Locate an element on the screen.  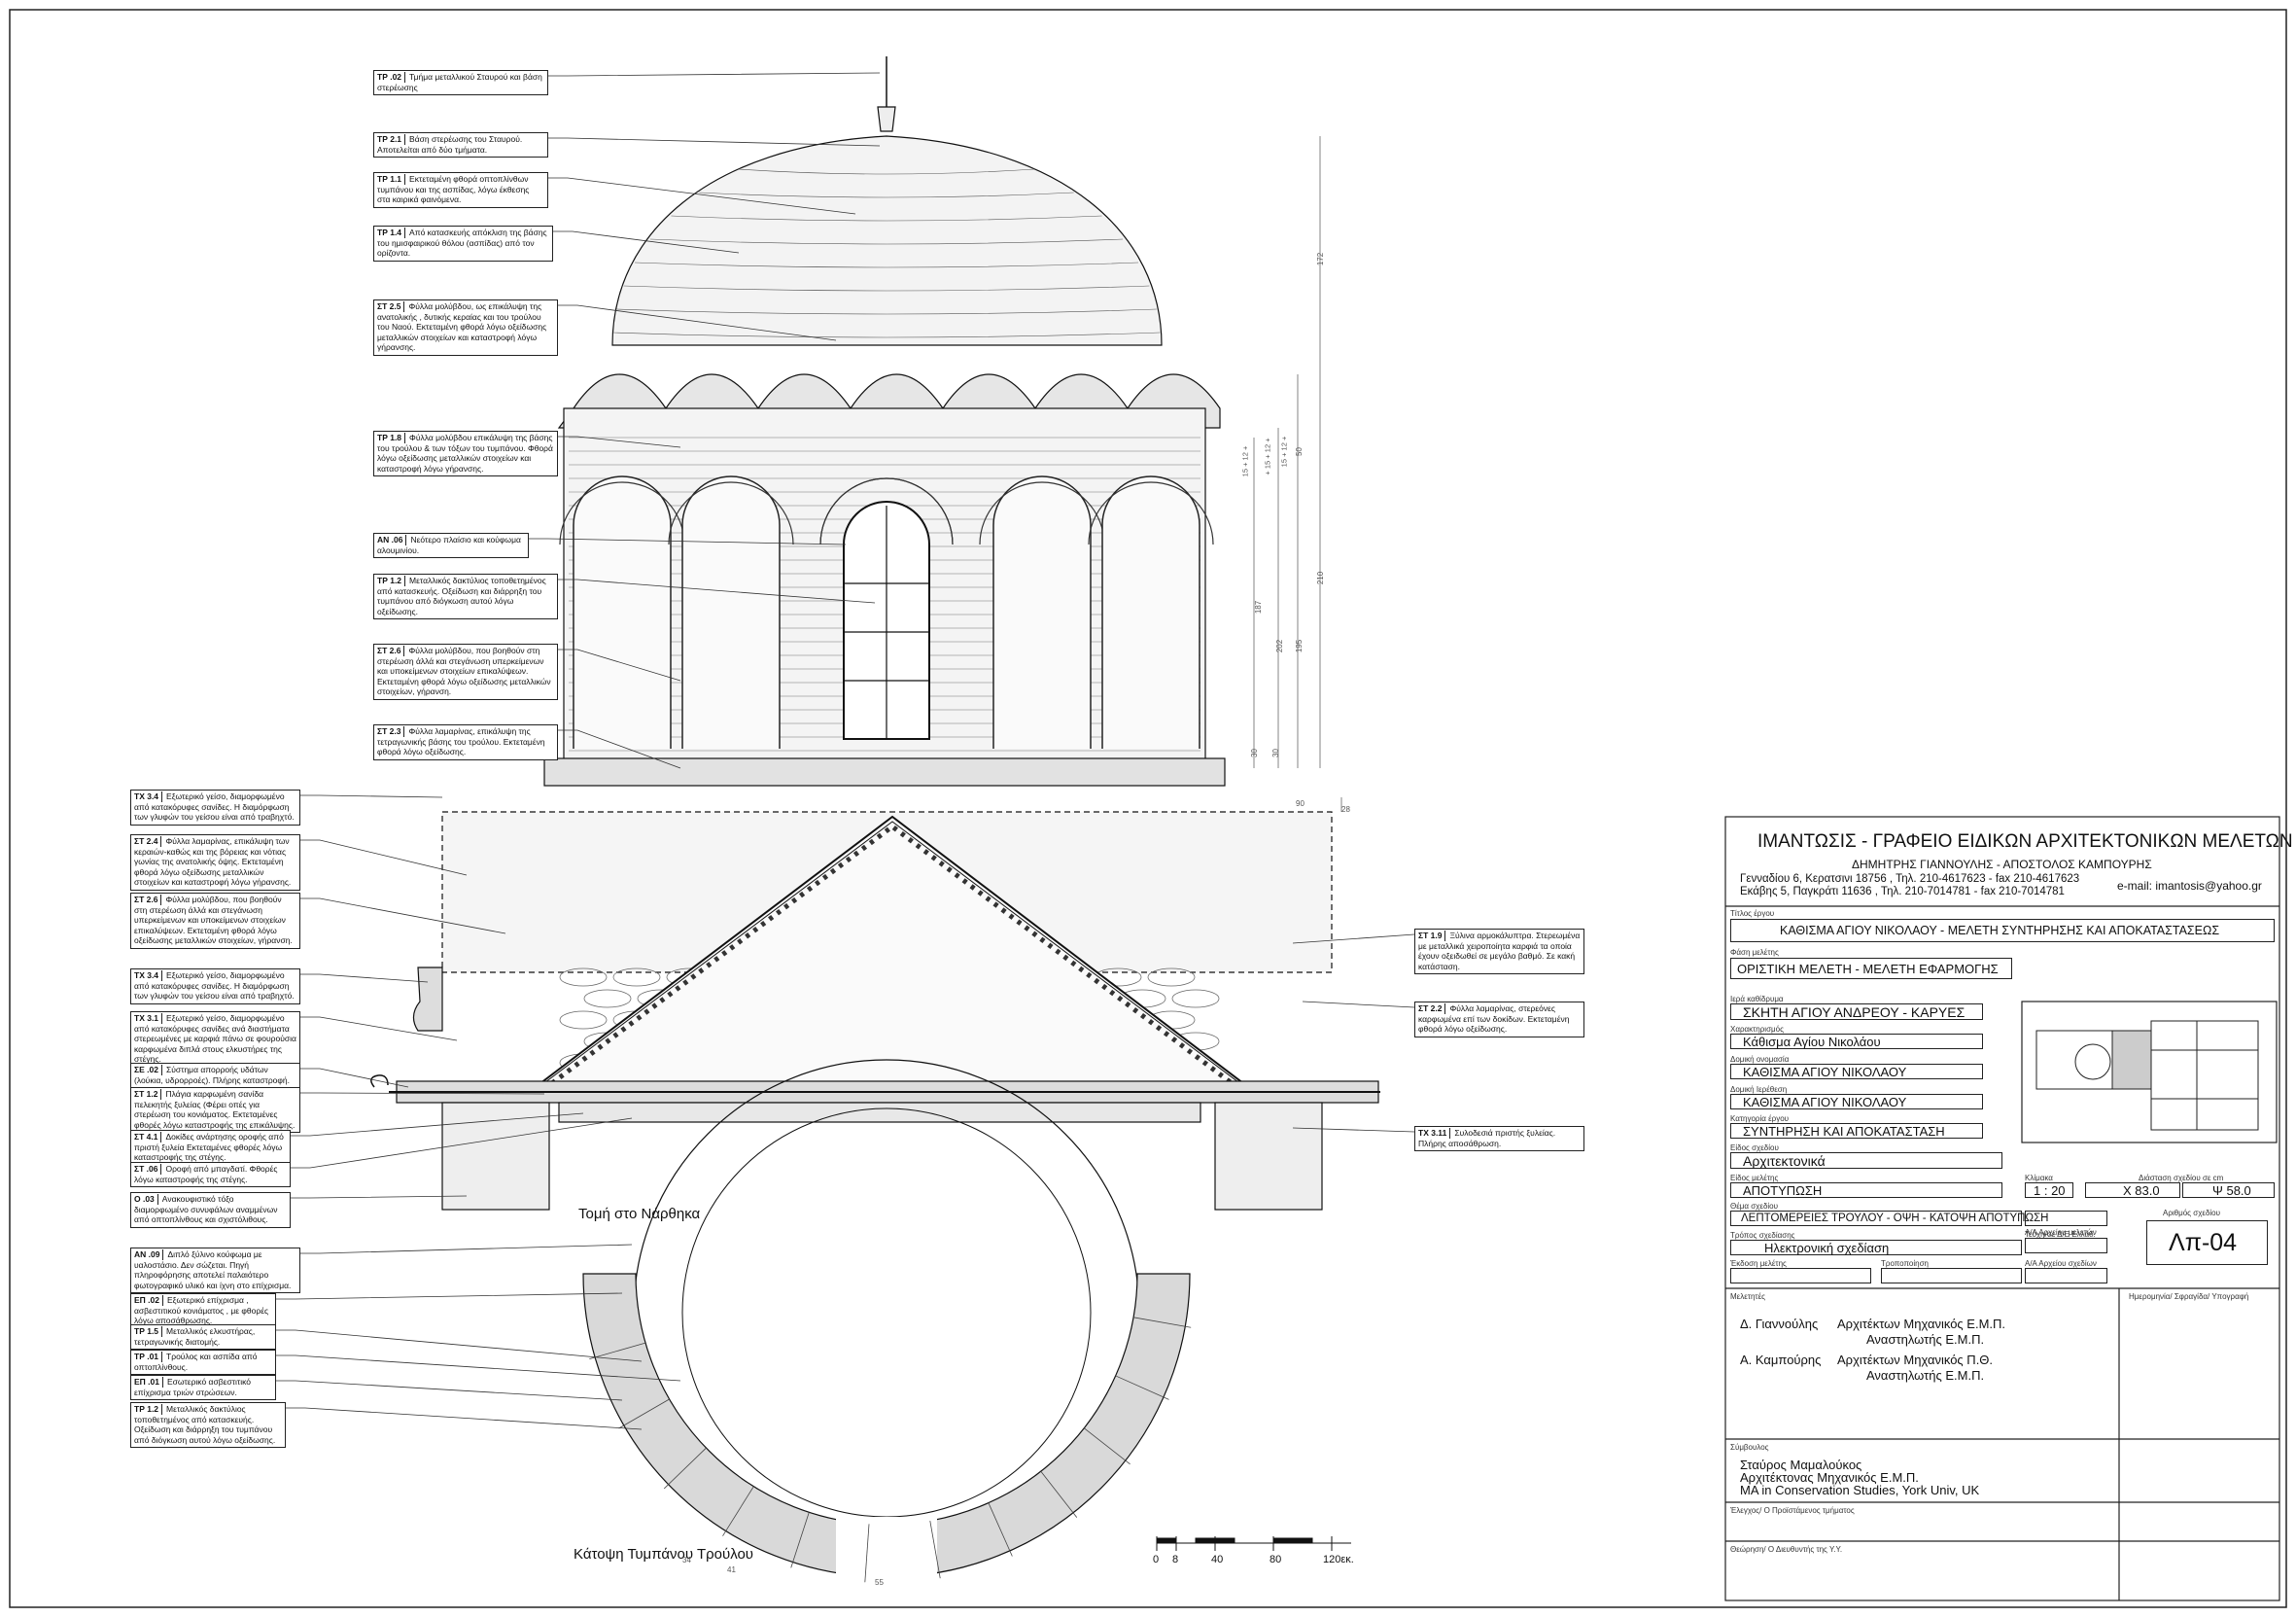
plan-label: Κάτοψη Τυμπάνου Τρούλου is located at coordinates (664, 1554).